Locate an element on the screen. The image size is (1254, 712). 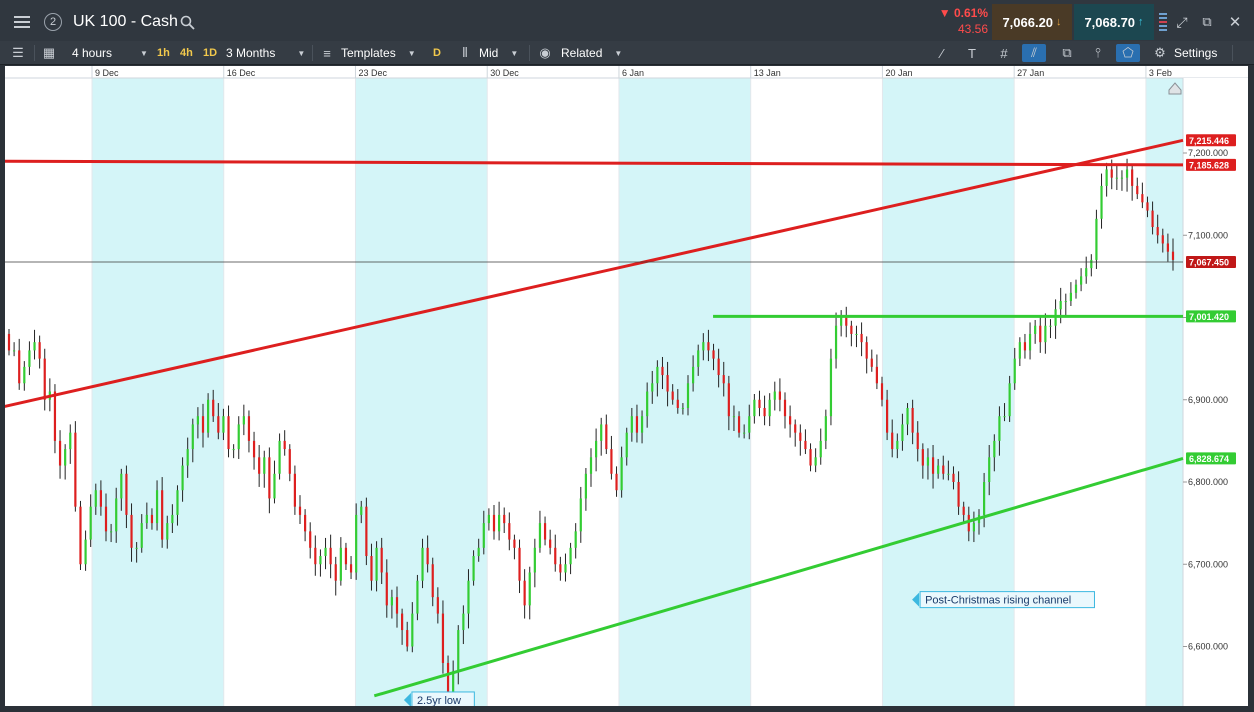
d-chip: D is located at coordinates (437, 53).